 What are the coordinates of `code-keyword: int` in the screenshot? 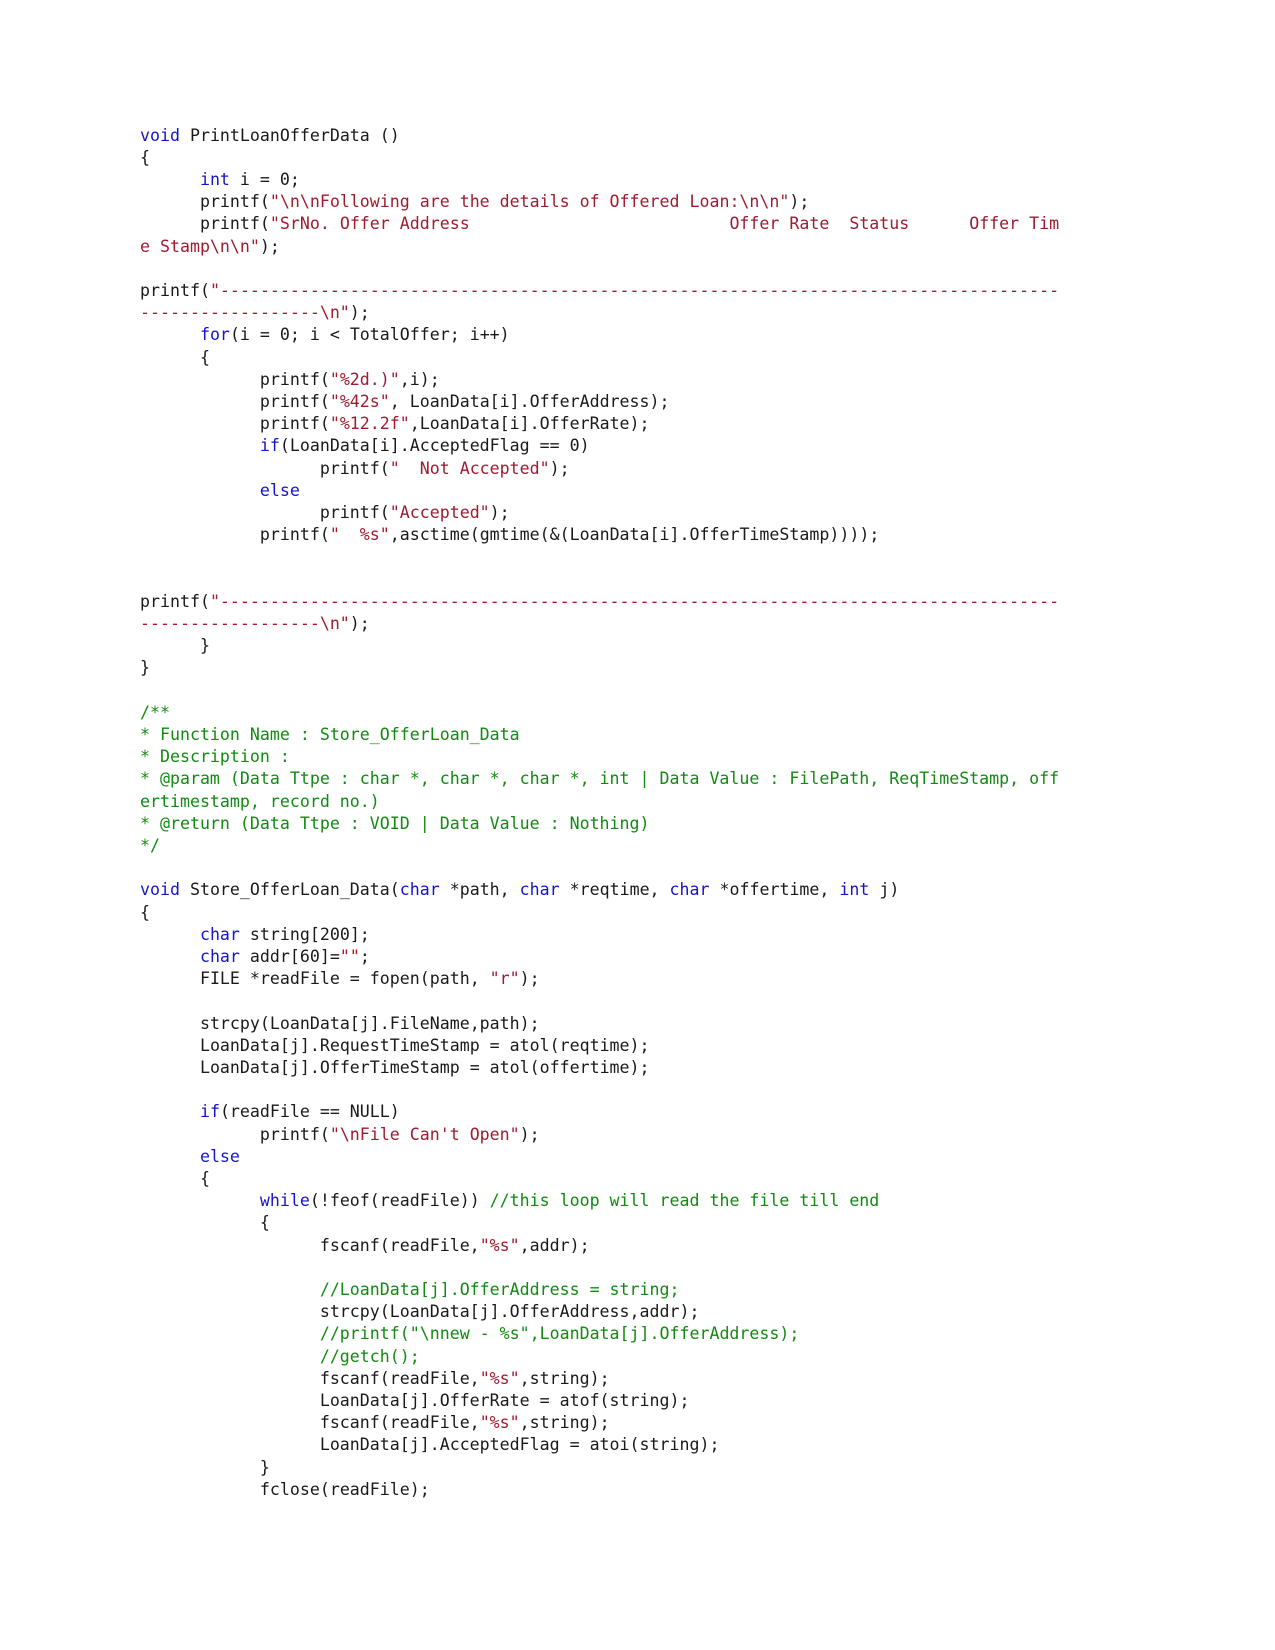 It's located at (214, 179).